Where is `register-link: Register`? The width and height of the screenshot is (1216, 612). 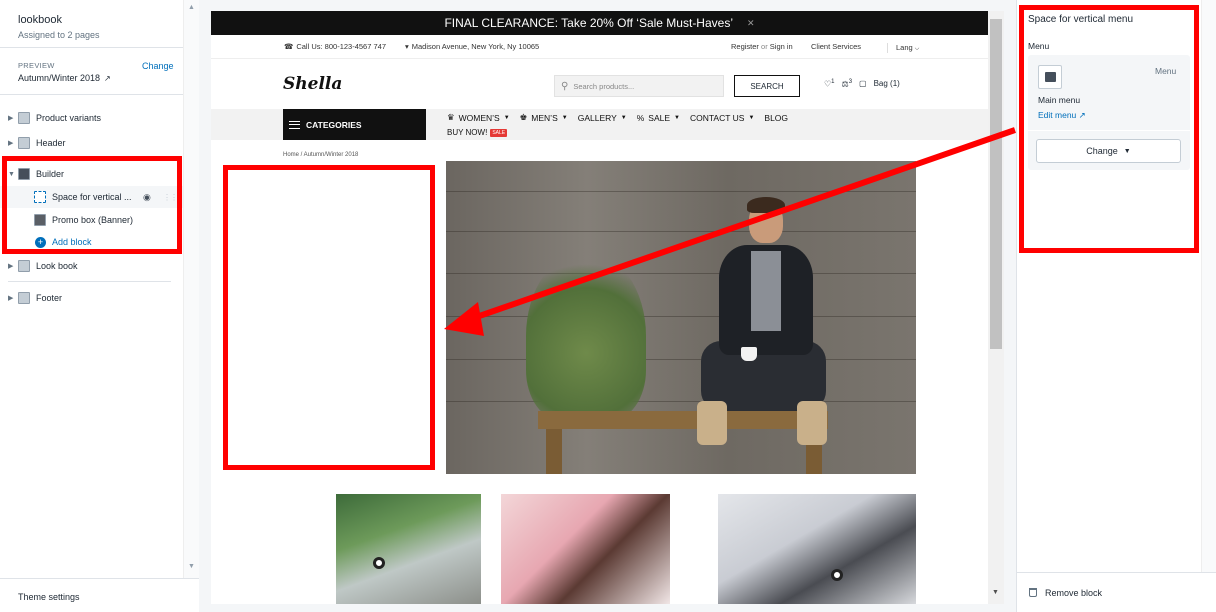 register-link: Register is located at coordinates (745, 46).